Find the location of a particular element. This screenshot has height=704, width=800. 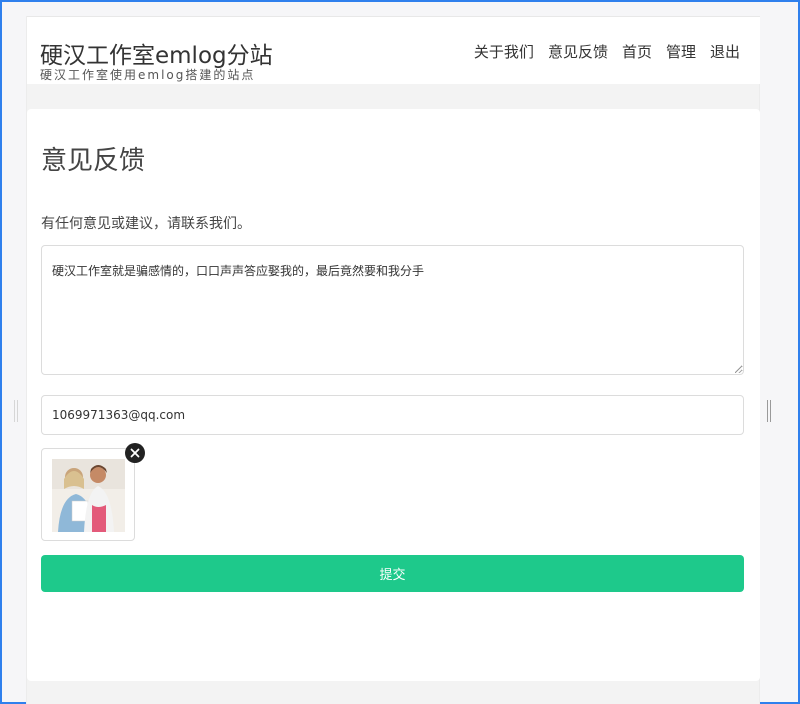

left-drag-handle is located at coordinates (16, 411).